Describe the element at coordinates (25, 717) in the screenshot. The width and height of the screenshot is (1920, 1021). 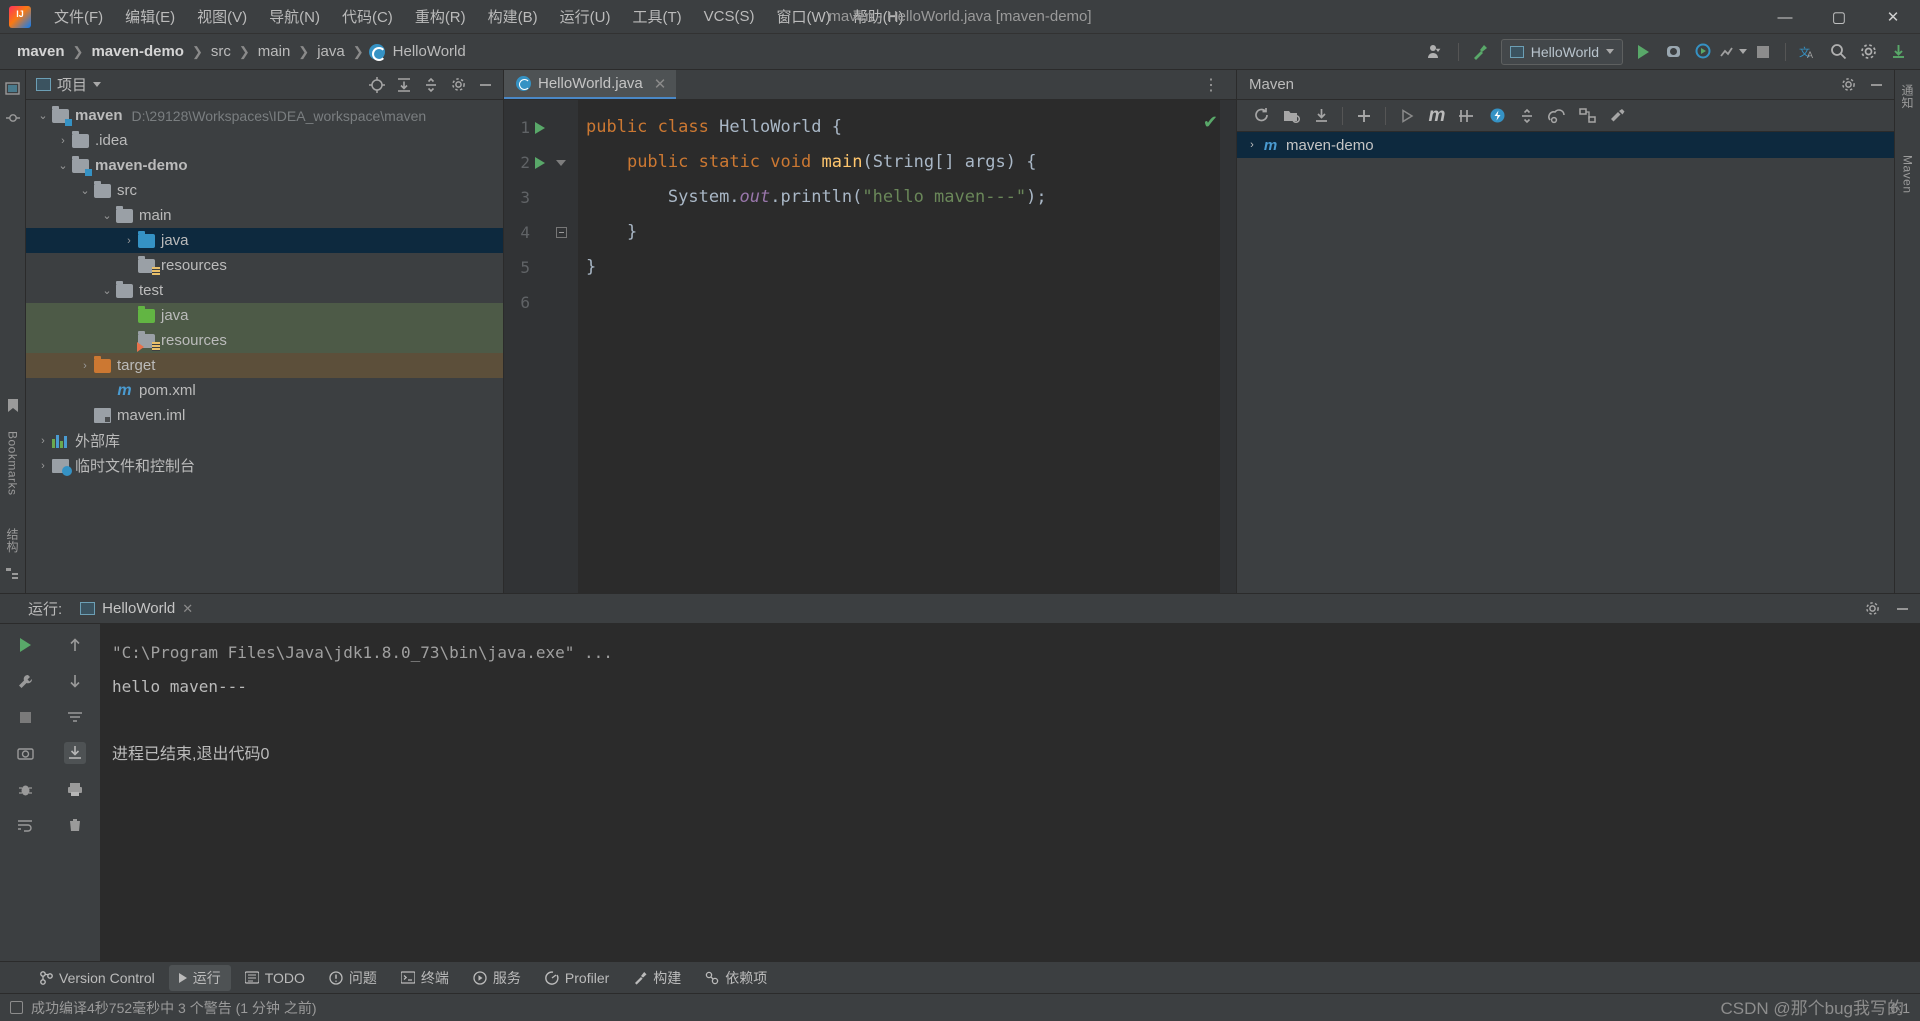
I see `stop-icon` at that location.